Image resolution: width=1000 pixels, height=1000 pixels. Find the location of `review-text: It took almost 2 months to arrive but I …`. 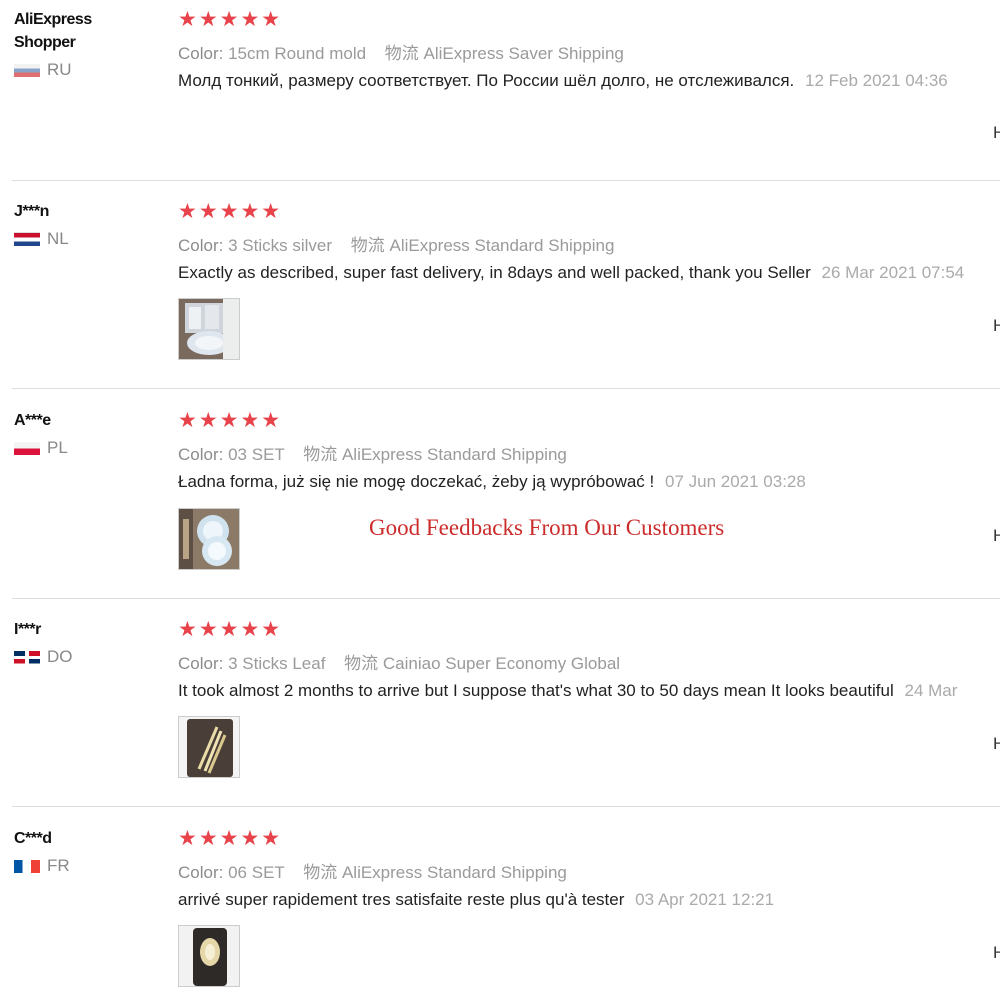

review-text: It took almost 2 months to arrive but I … is located at coordinates (589, 691).